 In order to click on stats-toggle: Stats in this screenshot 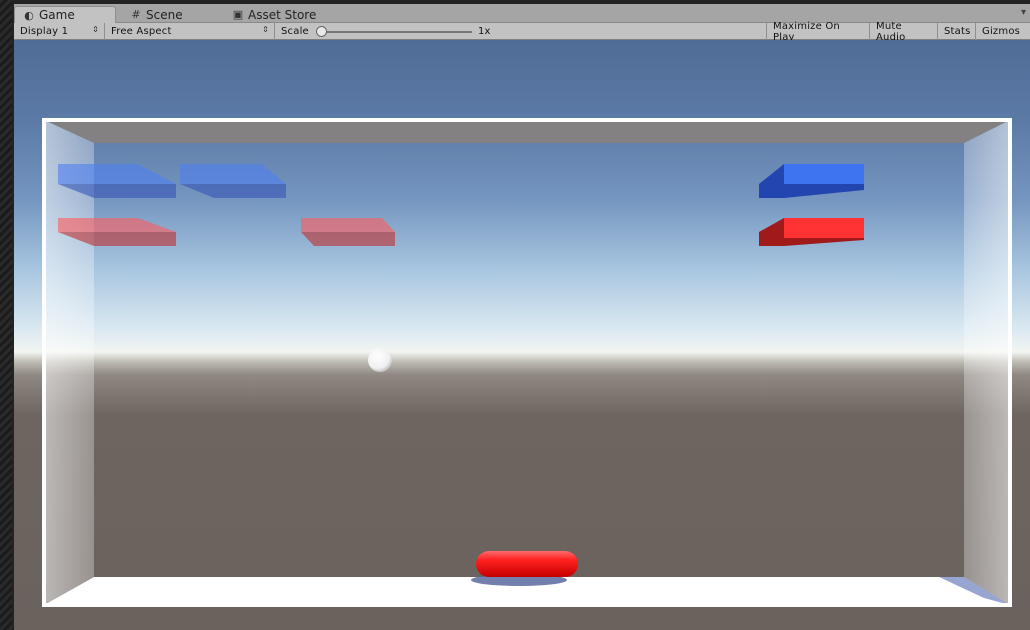, I will do `click(957, 31)`.